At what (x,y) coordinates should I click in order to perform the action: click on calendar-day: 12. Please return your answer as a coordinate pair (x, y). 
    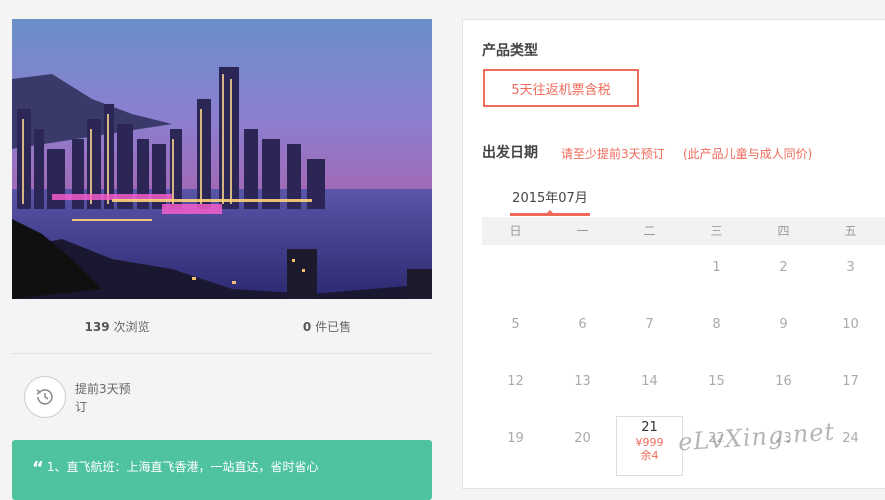
    Looking at the image, I should click on (515, 381).